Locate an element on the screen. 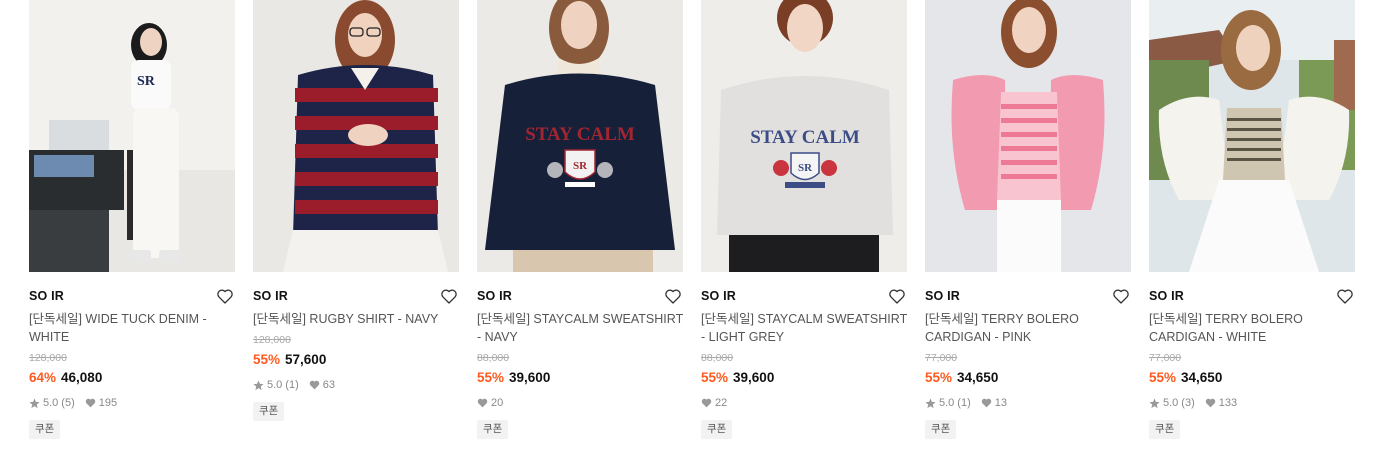  like-count: 63 is located at coordinates (328, 385).